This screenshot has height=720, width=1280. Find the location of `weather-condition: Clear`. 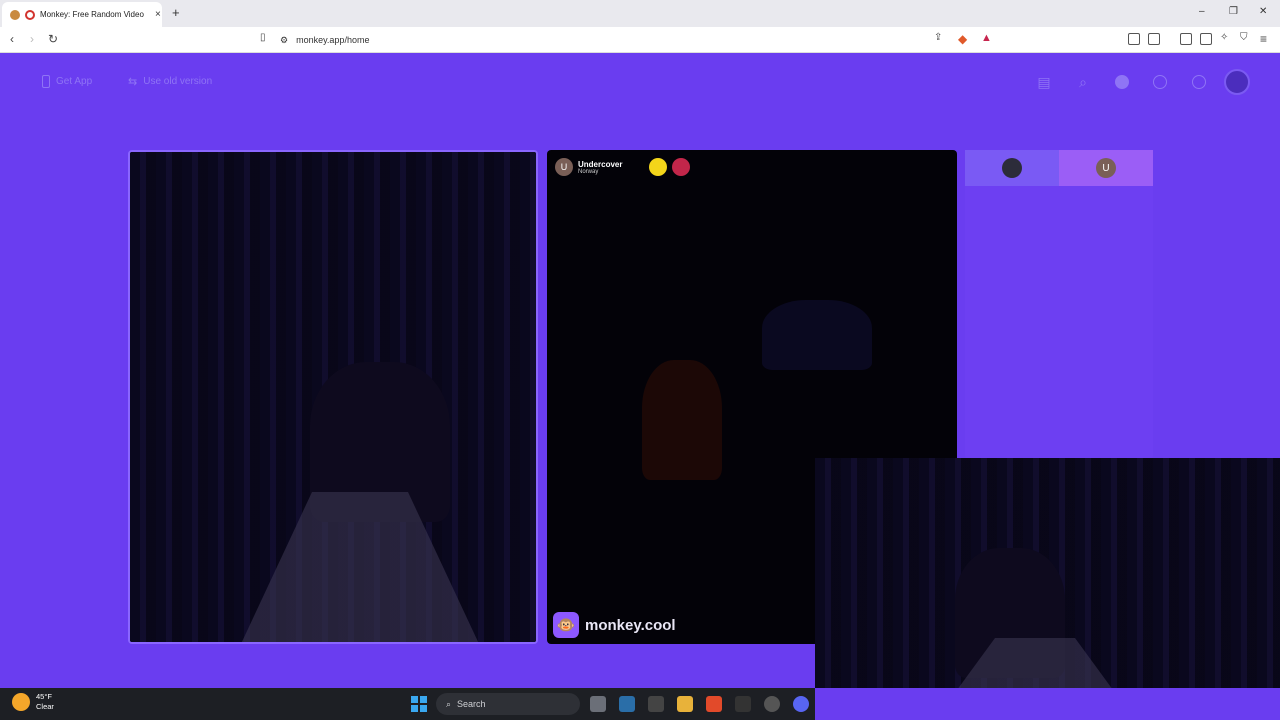

weather-condition: Clear is located at coordinates (45, 706).